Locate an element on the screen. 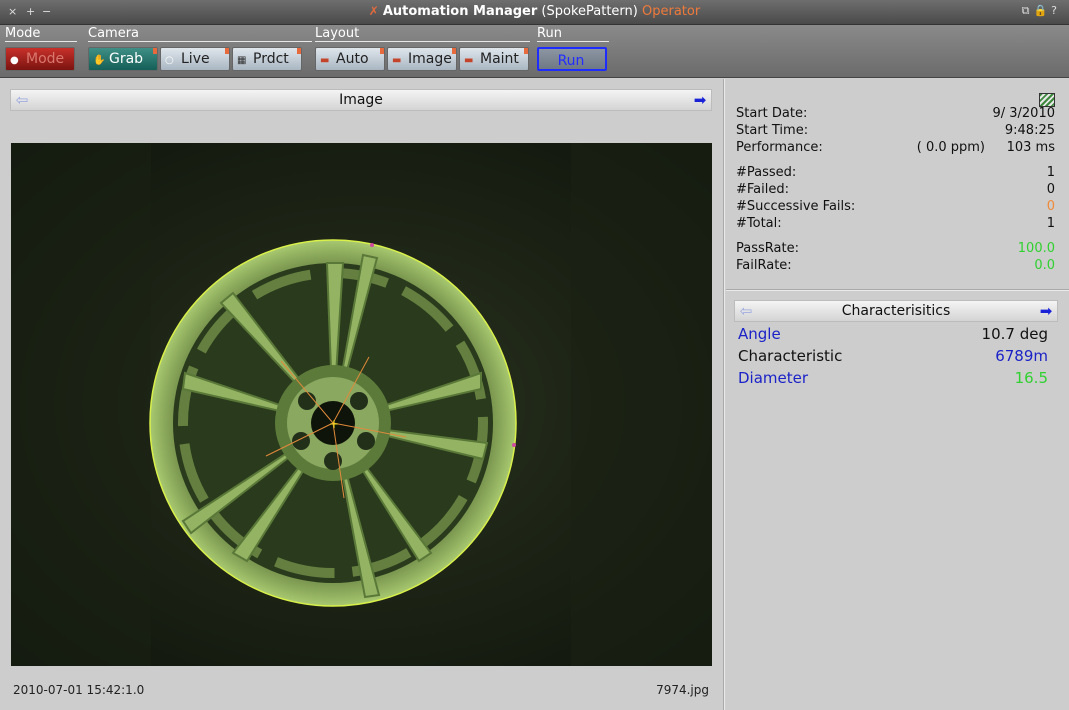 The width and height of the screenshot is (1069, 710). mode-button-label: Mode is located at coordinates (45, 59).